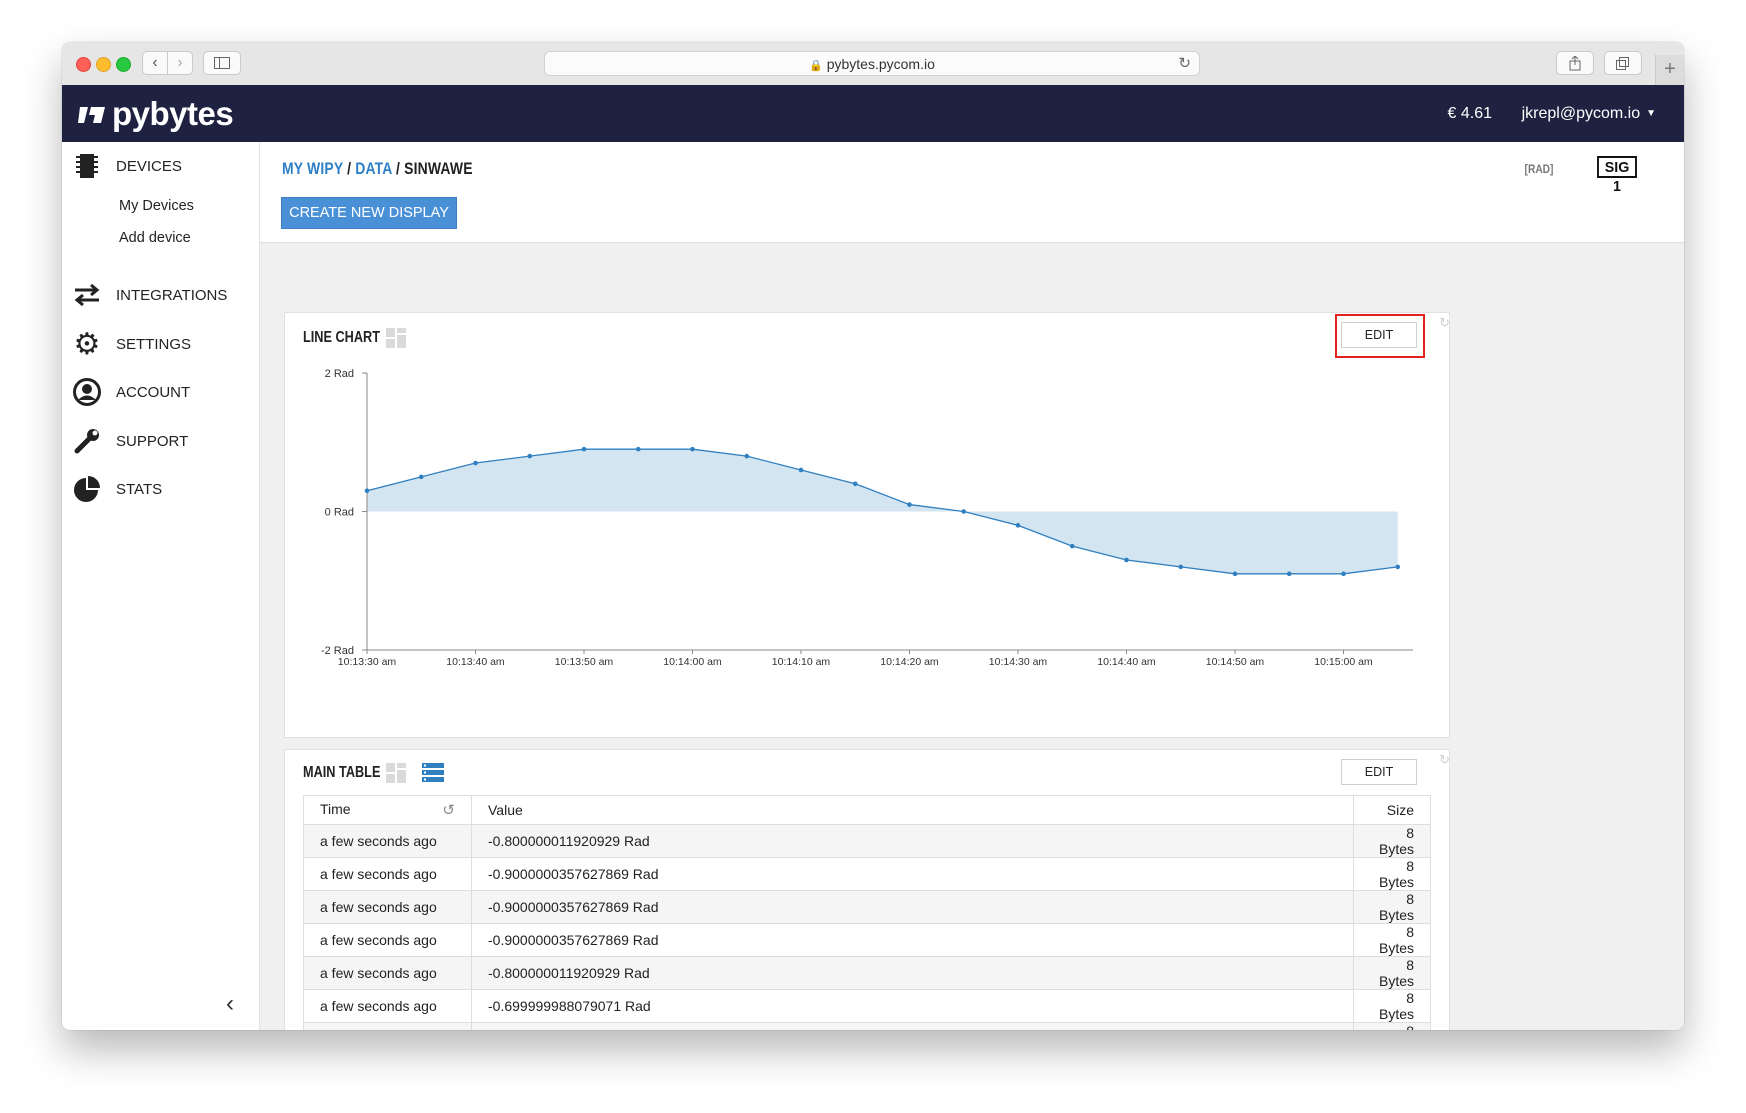 This screenshot has width=1746, height=1113. I want to click on sidebar-toggle-button, so click(222, 63).